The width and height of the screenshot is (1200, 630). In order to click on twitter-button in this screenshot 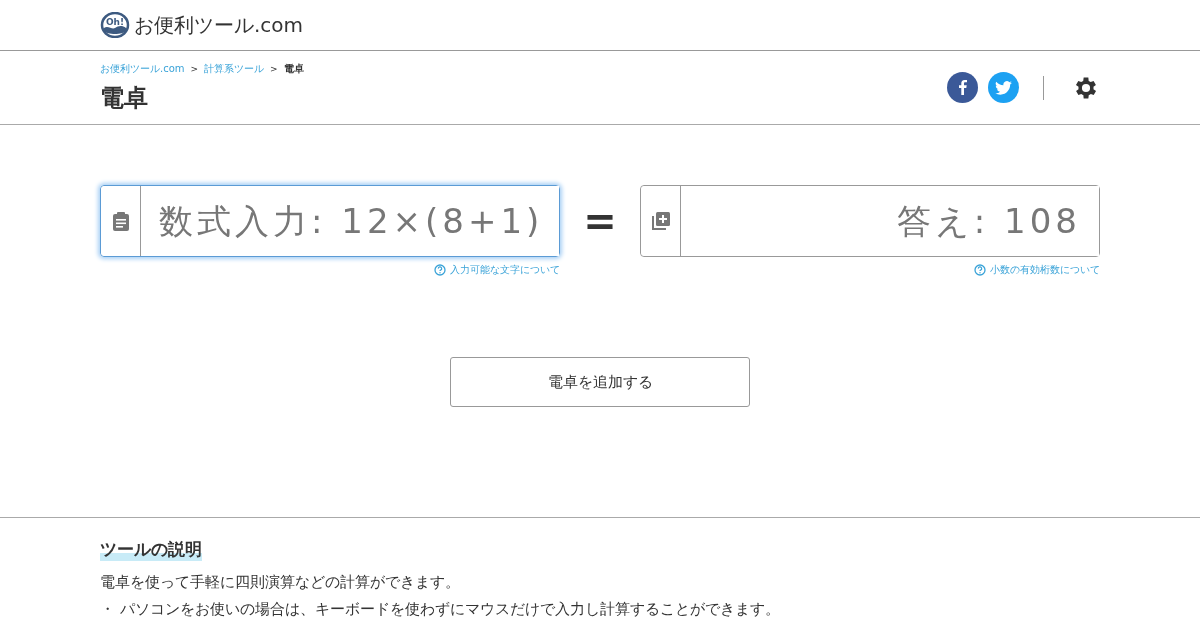, I will do `click(1003, 87)`.